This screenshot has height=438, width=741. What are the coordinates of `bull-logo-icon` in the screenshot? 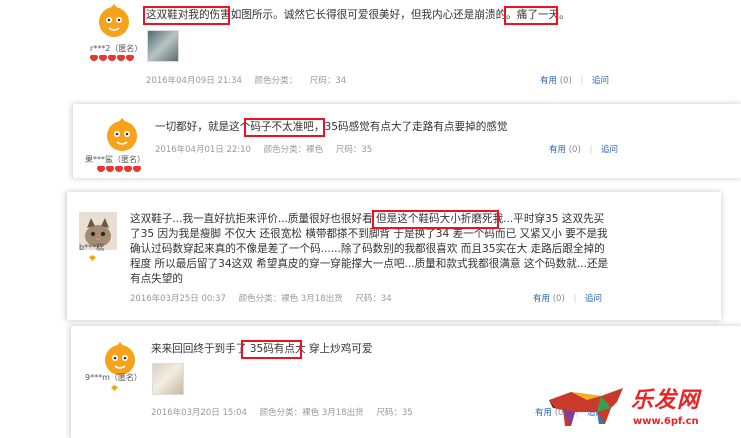 It's located at (586, 407).